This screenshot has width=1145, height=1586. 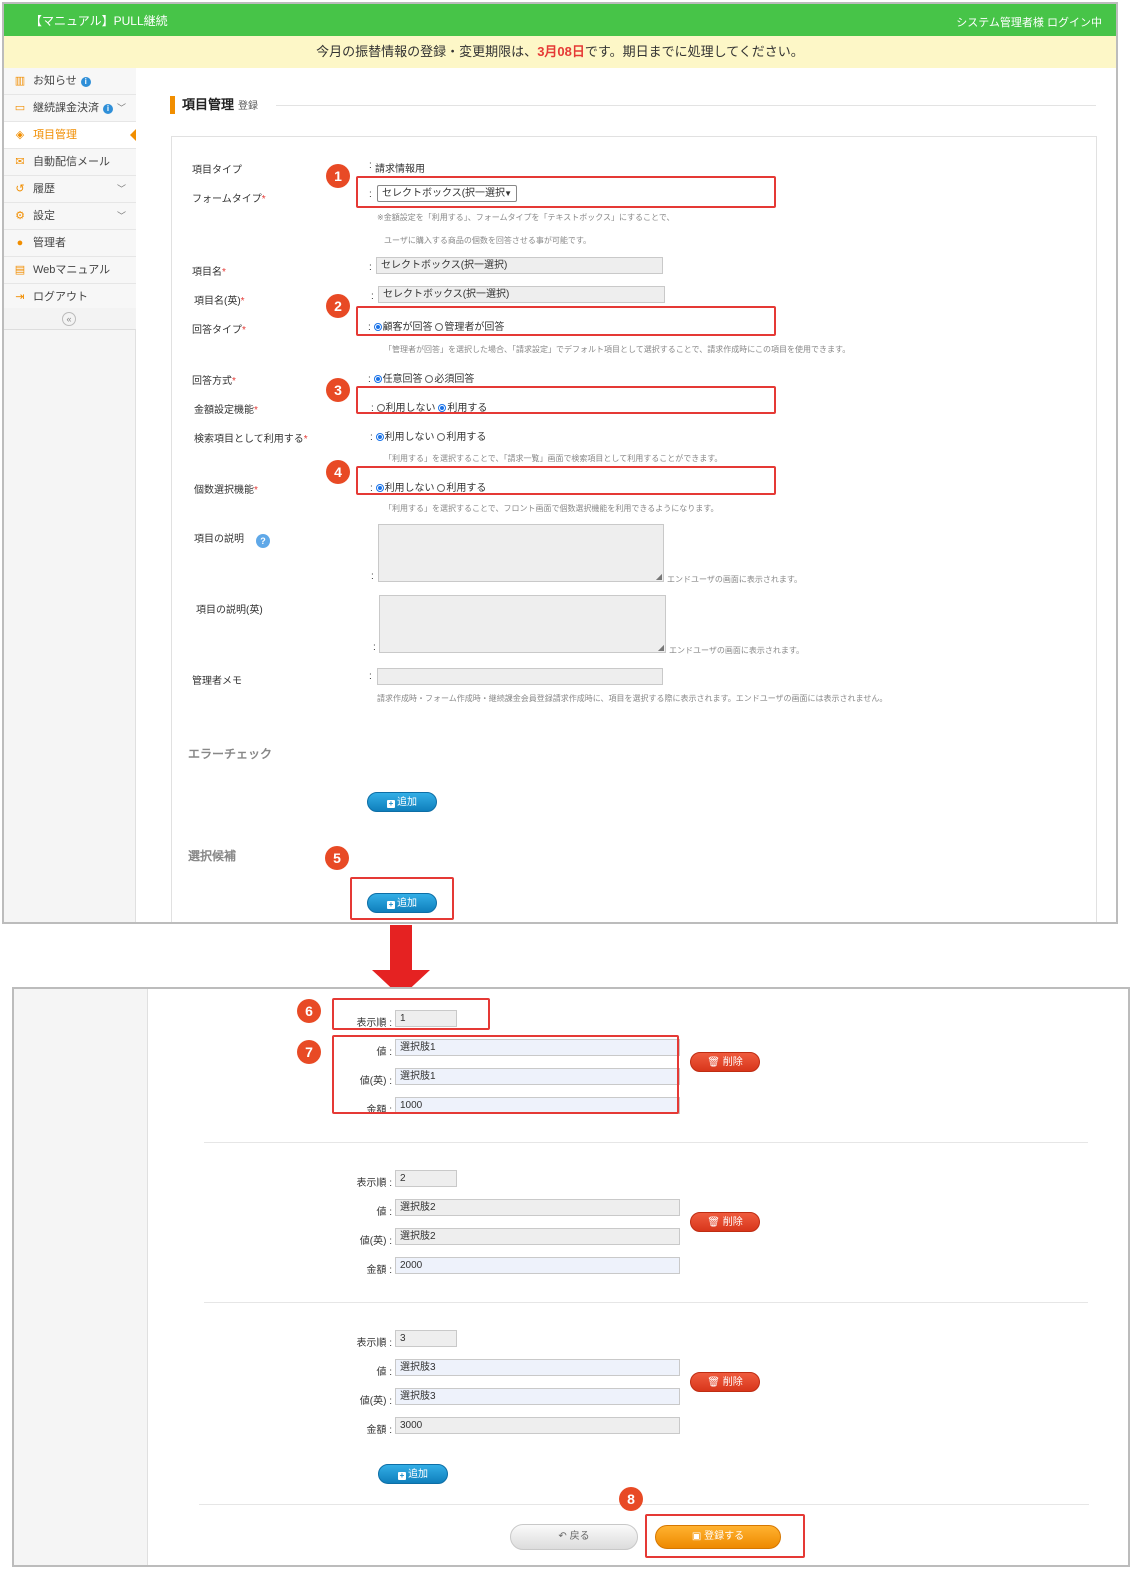 What do you see at coordinates (20, 108) in the screenshot?
I see `card-icon: ▭` at bounding box center [20, 108].